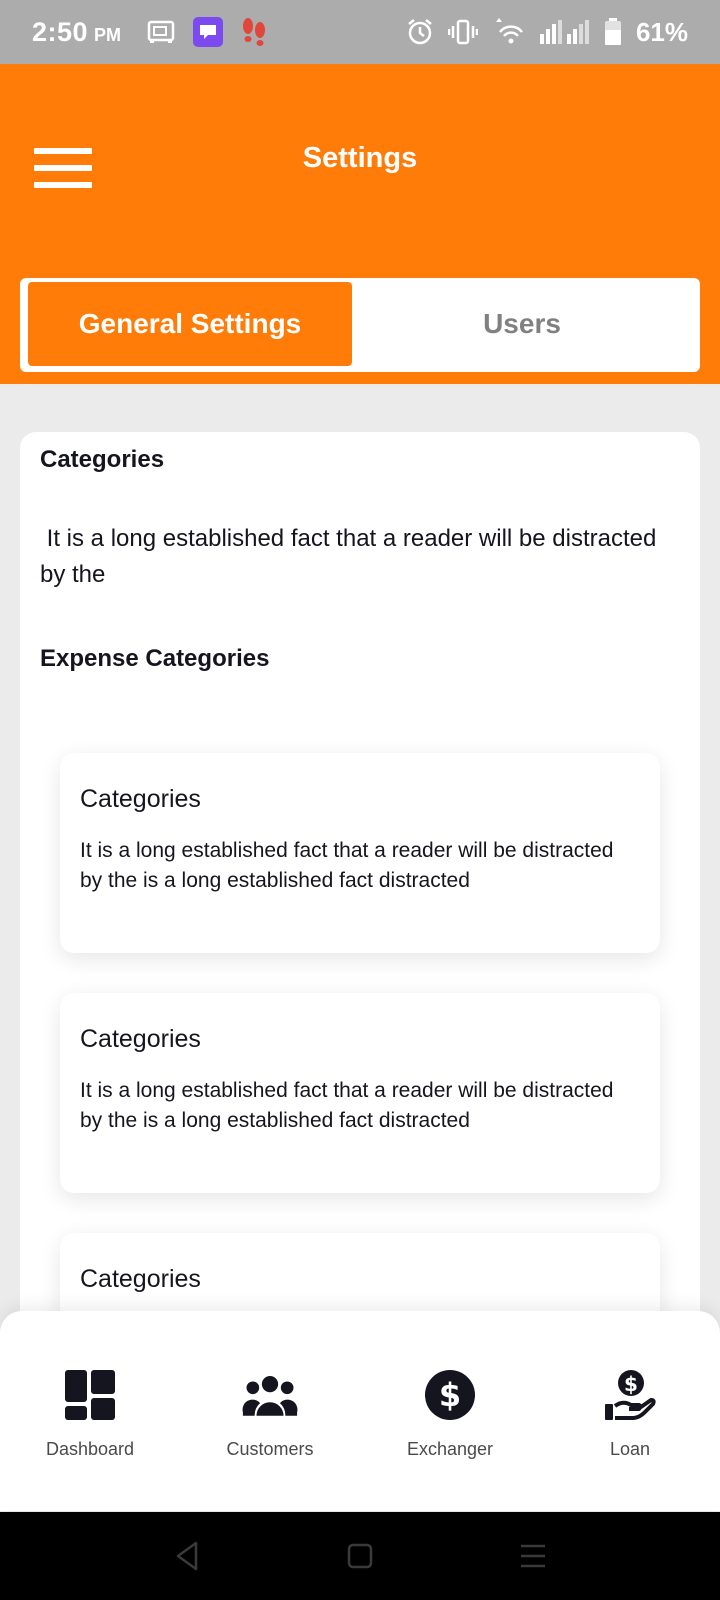 Image resolution: width=720 pixels, height=1600 pixels. I want to click on home-icon, so click(360, 1556).